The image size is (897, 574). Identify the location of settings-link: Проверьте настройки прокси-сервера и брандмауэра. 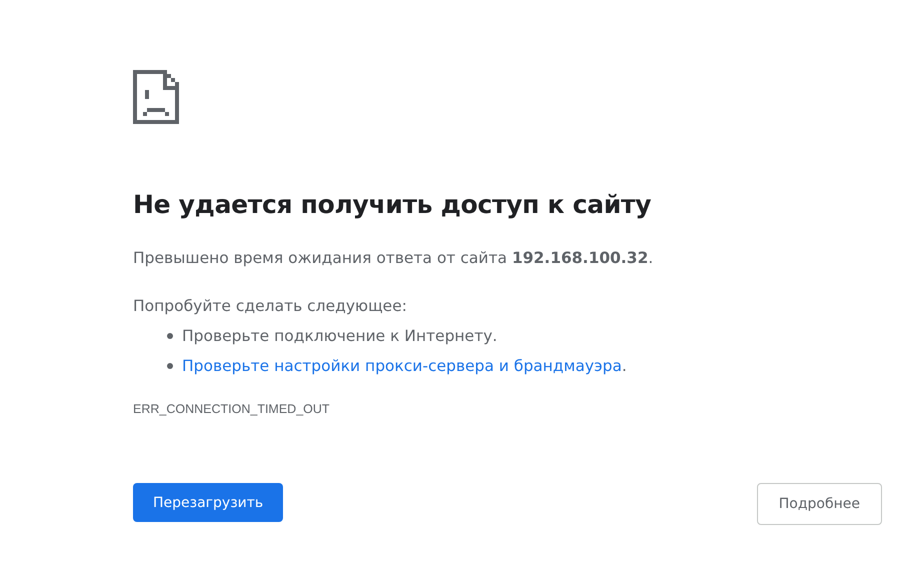
(402, 366).